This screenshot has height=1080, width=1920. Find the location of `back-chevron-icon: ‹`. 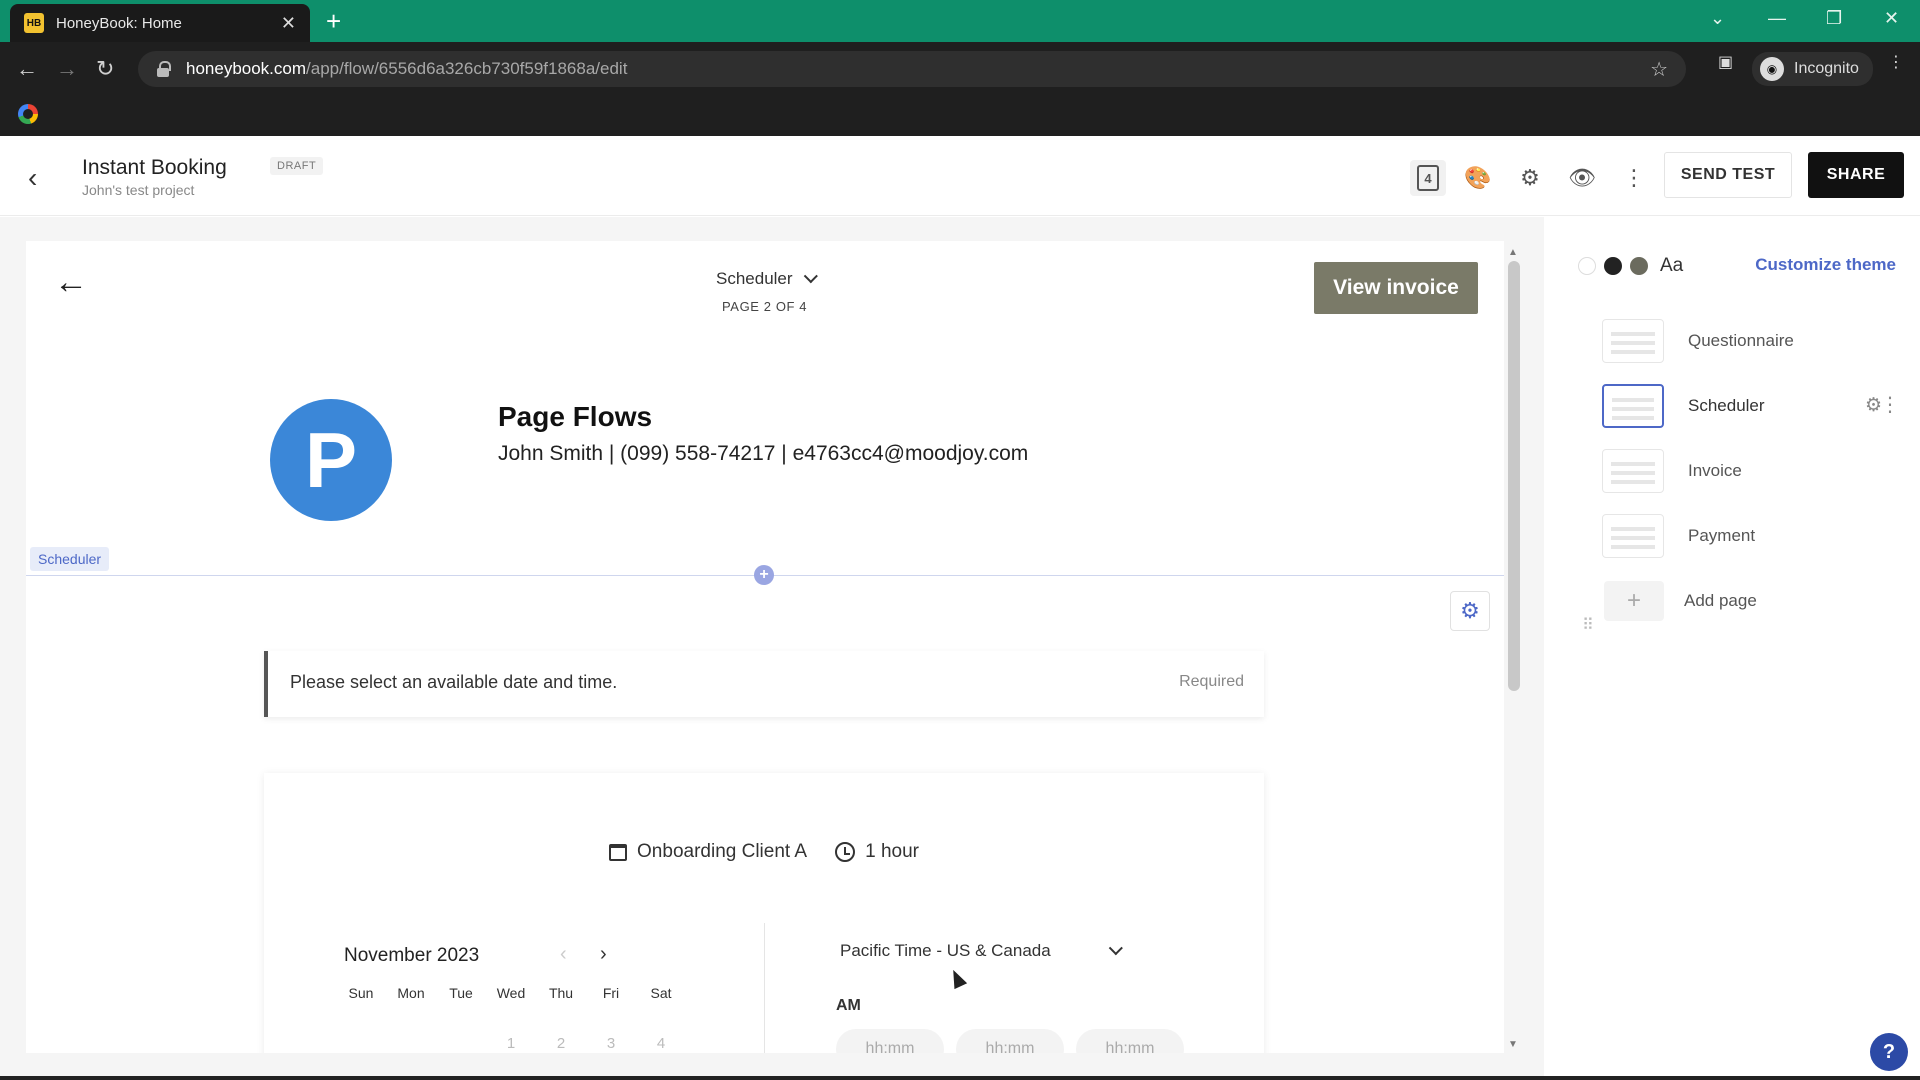

back-chevron-icon: ‹ is located at coordinates (32, 178).